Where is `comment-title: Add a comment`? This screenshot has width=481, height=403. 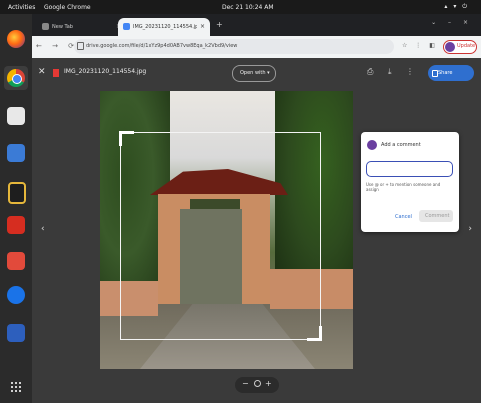 comment-title: Add a comment is located at coordinates (401, 145).